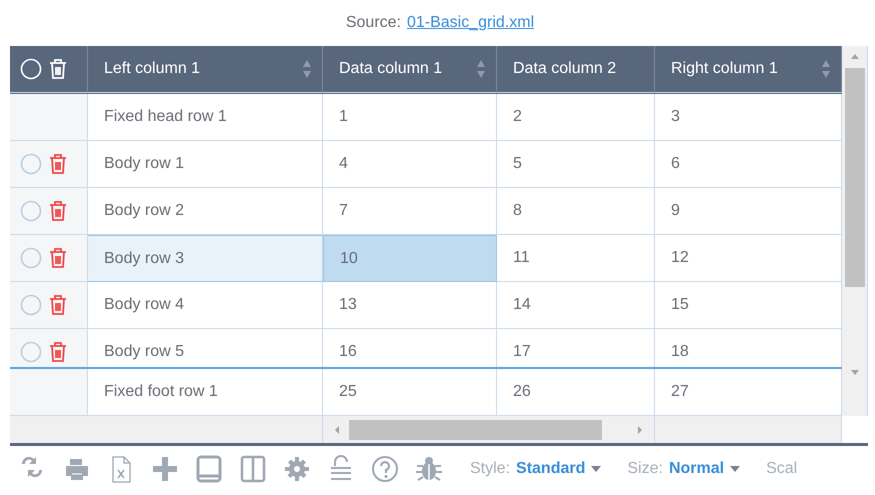  Describe the element at coordinates (576, 348) in the screenshot. I see `table-cell: 17` at that location.